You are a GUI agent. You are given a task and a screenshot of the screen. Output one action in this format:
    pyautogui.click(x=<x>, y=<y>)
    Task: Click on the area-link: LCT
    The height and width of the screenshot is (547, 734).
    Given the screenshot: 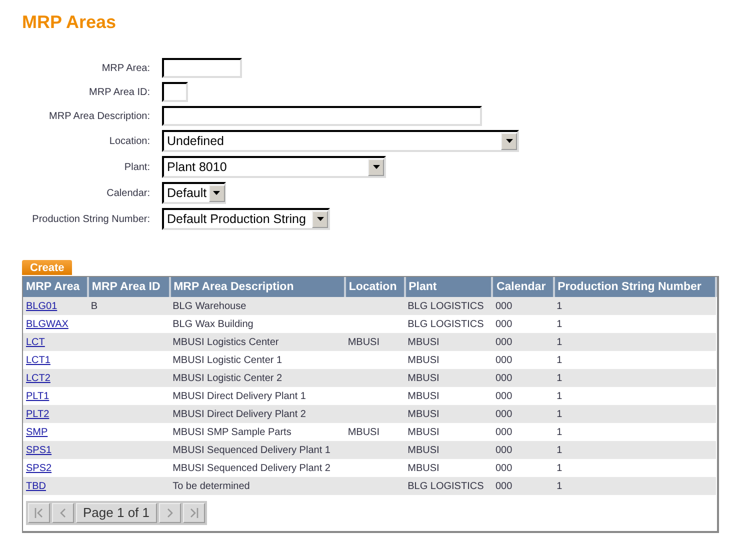 What is the action you would take?
    pyautogui.click(x=35, y=342)
    